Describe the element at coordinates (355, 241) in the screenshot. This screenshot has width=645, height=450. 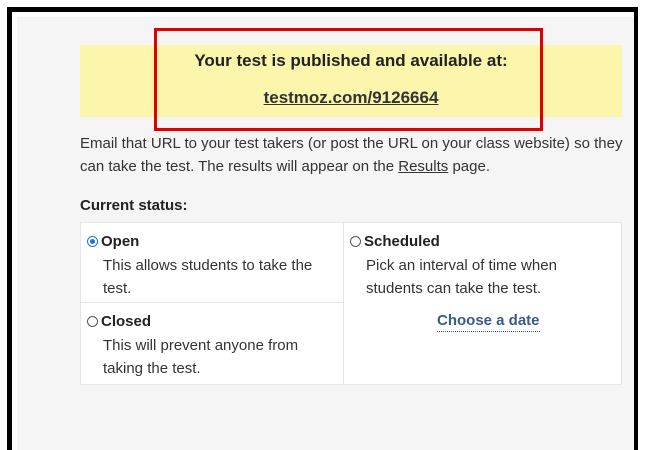
I see `scheduled-radio` at that location.